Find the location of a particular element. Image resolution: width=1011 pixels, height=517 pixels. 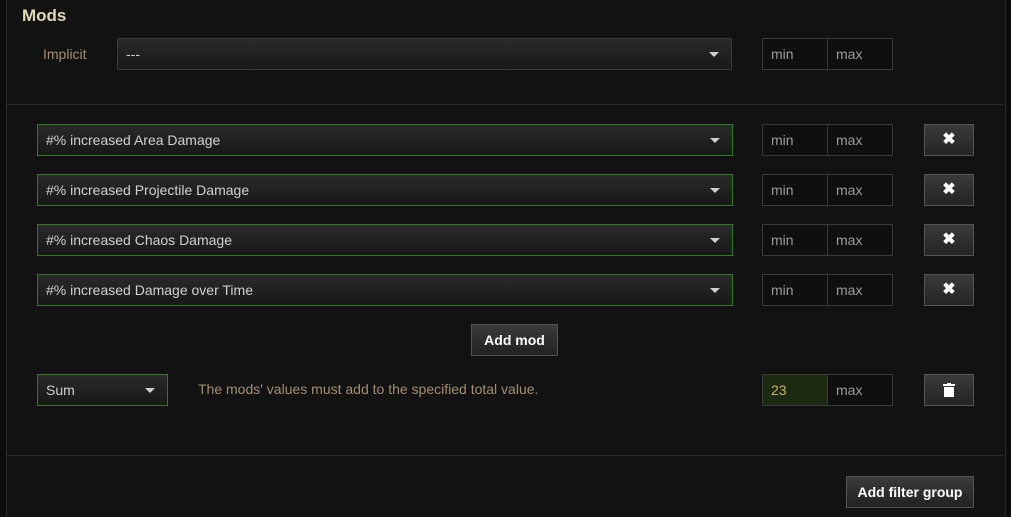

mod-minmax-2: min max is located at coordinates (827, 190).